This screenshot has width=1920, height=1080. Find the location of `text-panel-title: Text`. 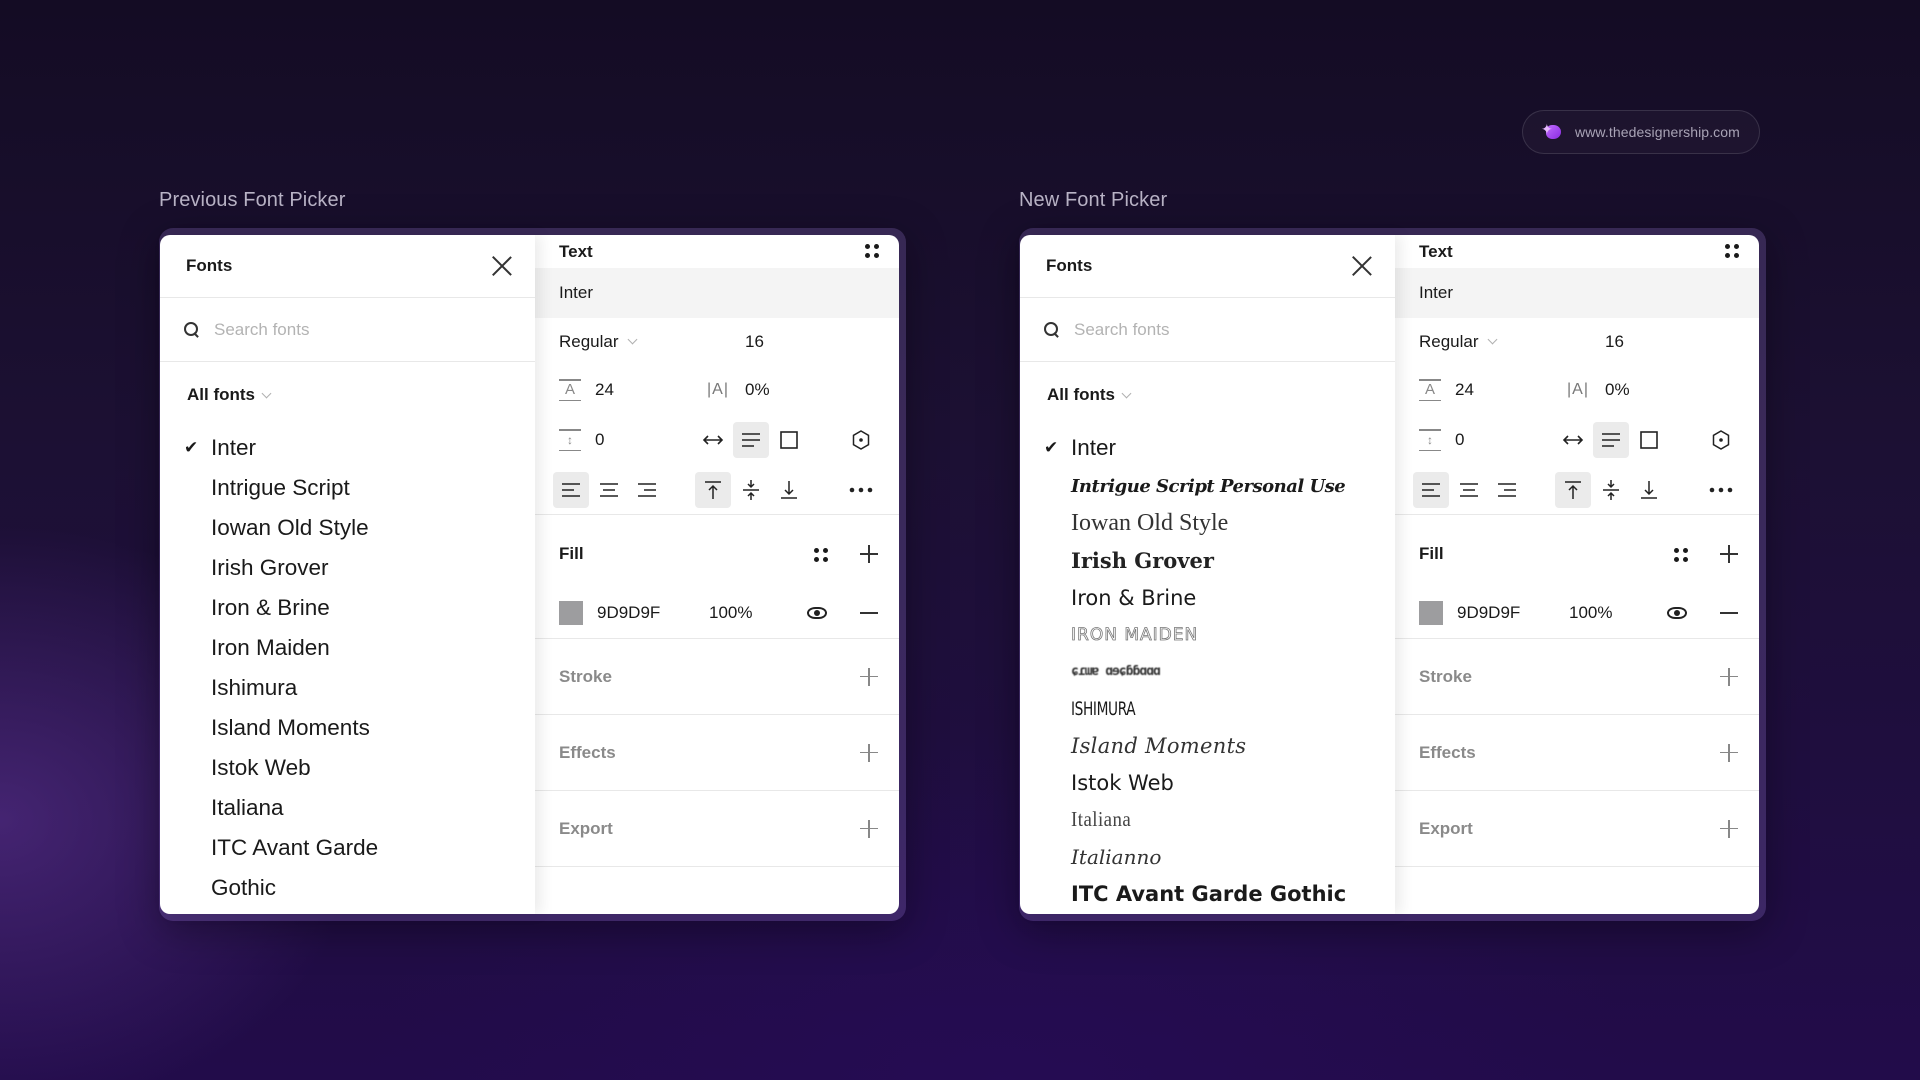

text-panel-title: Text is located at coordinates (576, 251).